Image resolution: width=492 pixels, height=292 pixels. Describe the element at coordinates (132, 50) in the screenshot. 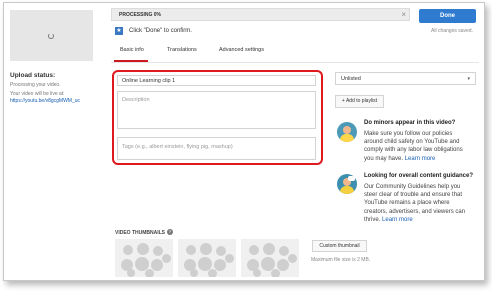

I see `tab-basic-info: Basic info` at that location.